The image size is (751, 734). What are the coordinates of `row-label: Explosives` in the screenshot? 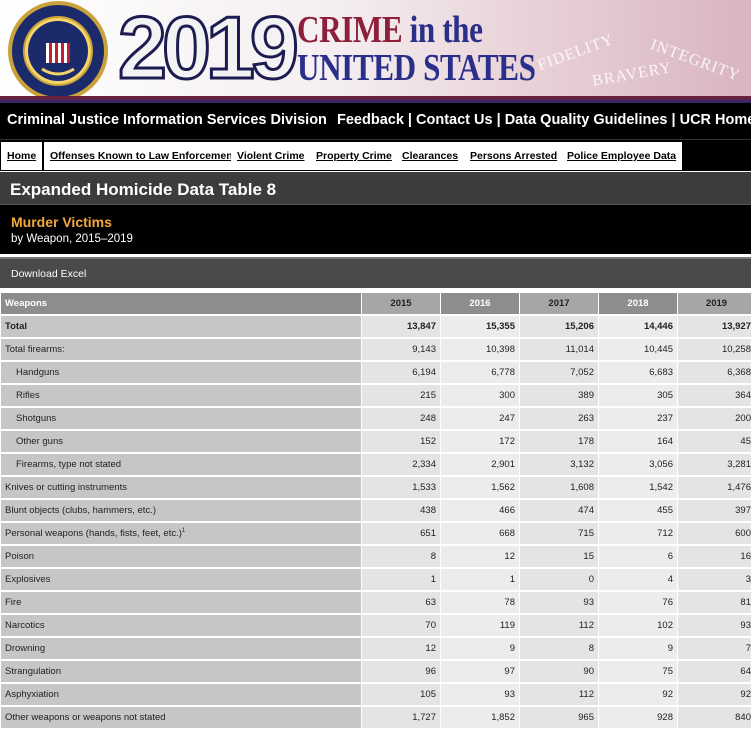 It's located at (181, 579).